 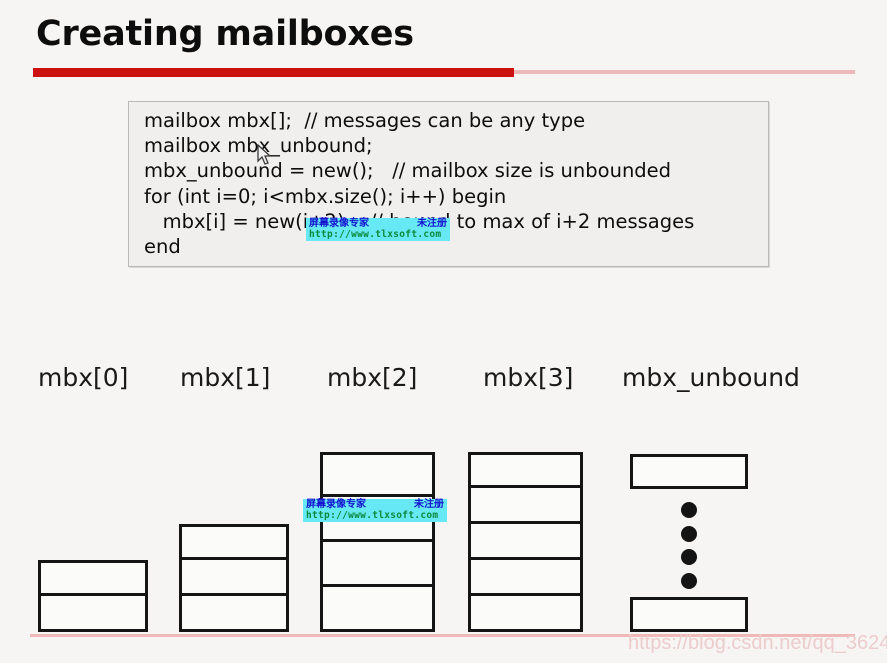 I want to click on page-title: Creating mailboxes, so click(x=225, y=34).